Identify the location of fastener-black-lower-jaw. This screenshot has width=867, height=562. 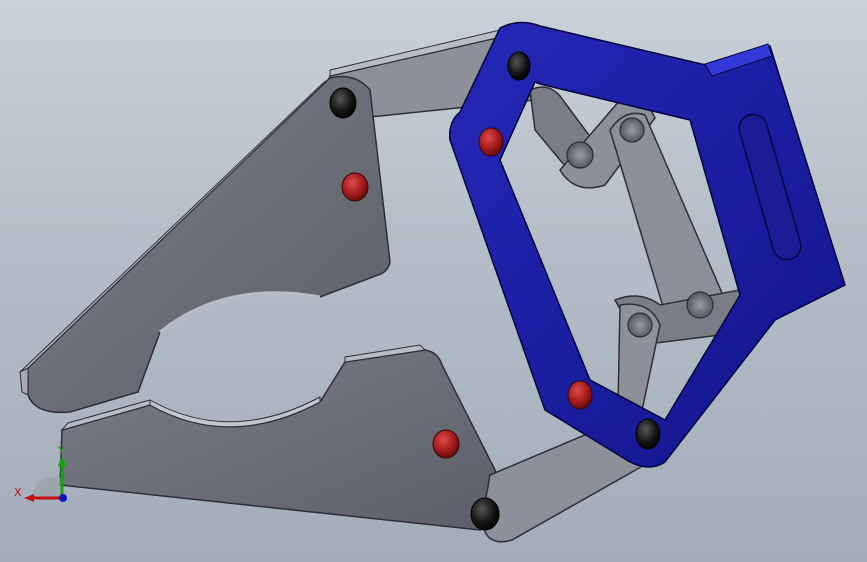
(485, 514).